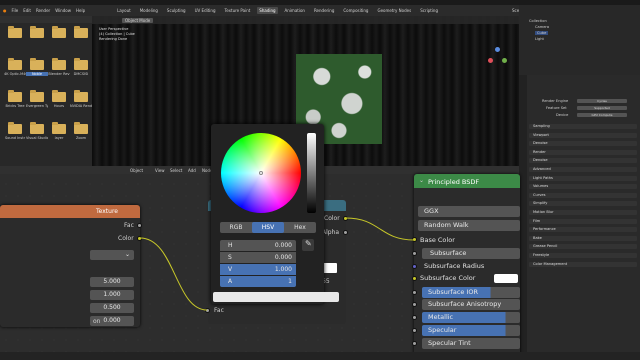 This screenshot has height=360, width=640. What do you see at coordinates (471, 343) in the screenshot?
I see `specular-tint-field: Specular Tint` at bounding box center [471, 343].